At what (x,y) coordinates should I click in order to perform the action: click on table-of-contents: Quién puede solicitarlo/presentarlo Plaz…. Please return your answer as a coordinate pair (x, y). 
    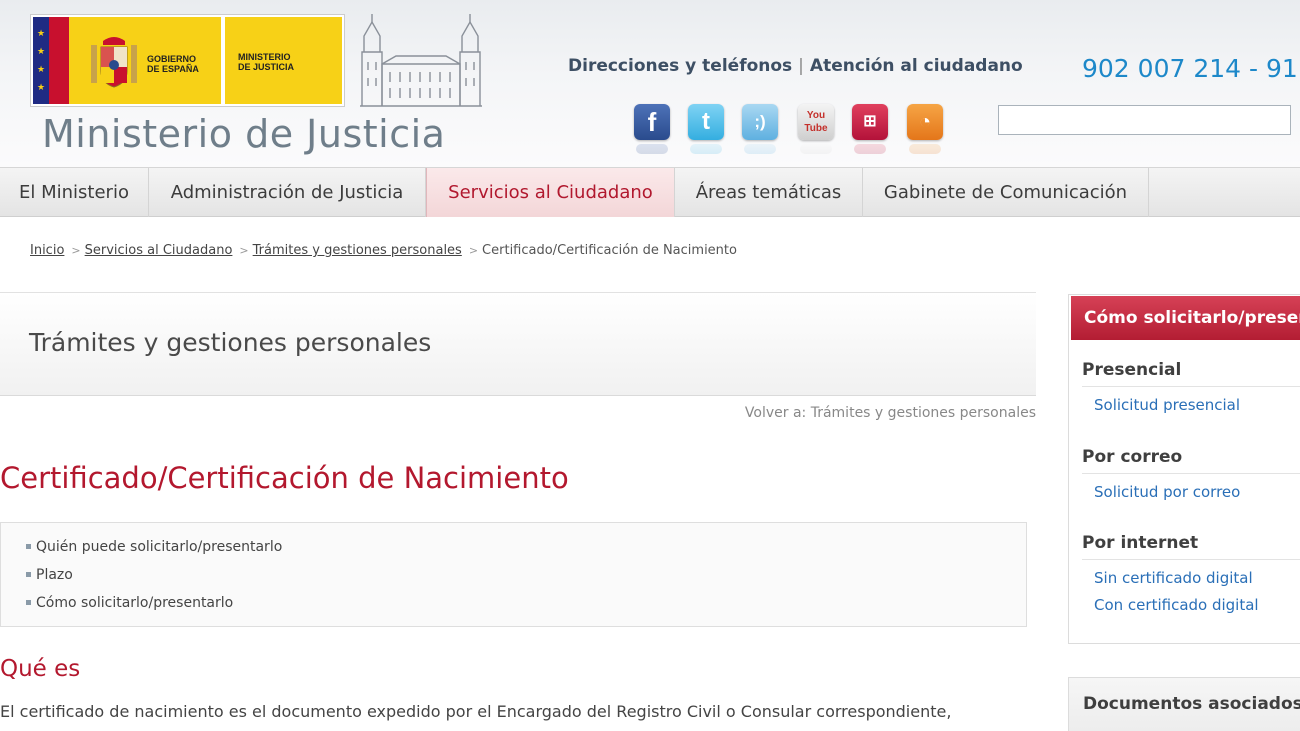
    Looking at the image, I should click on (513, 574).